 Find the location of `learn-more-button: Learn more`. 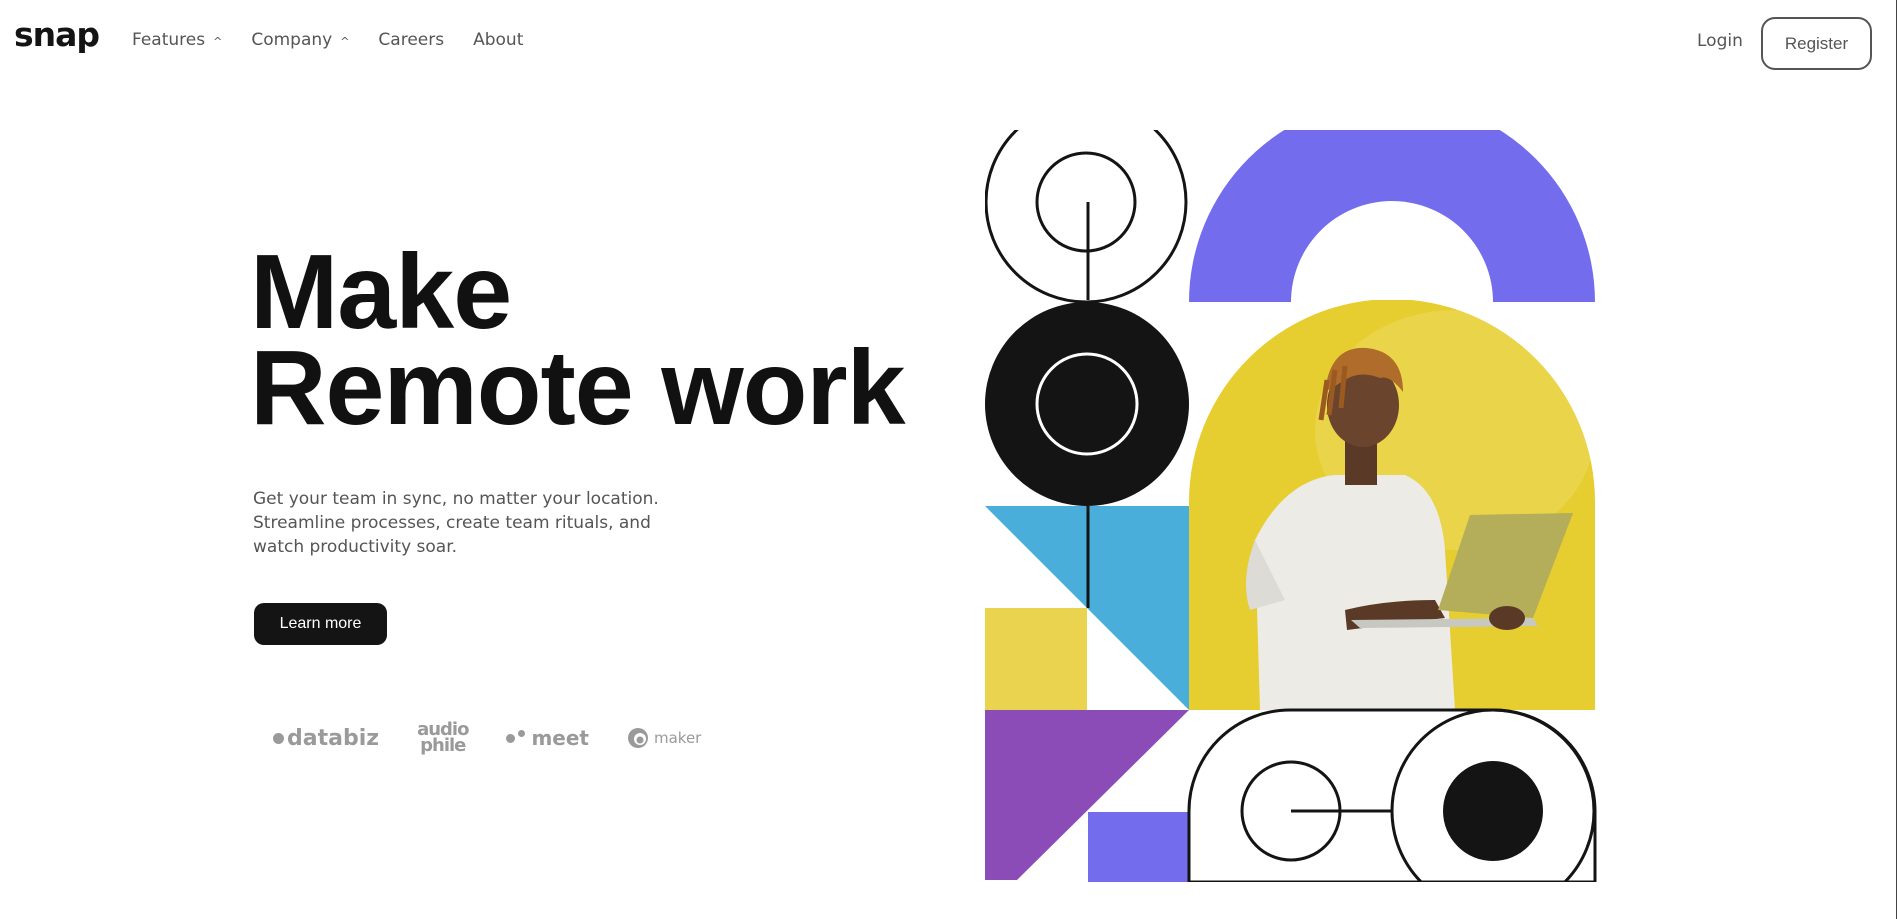

learn-more-button: Learn more is located at coordinates (320, 624).